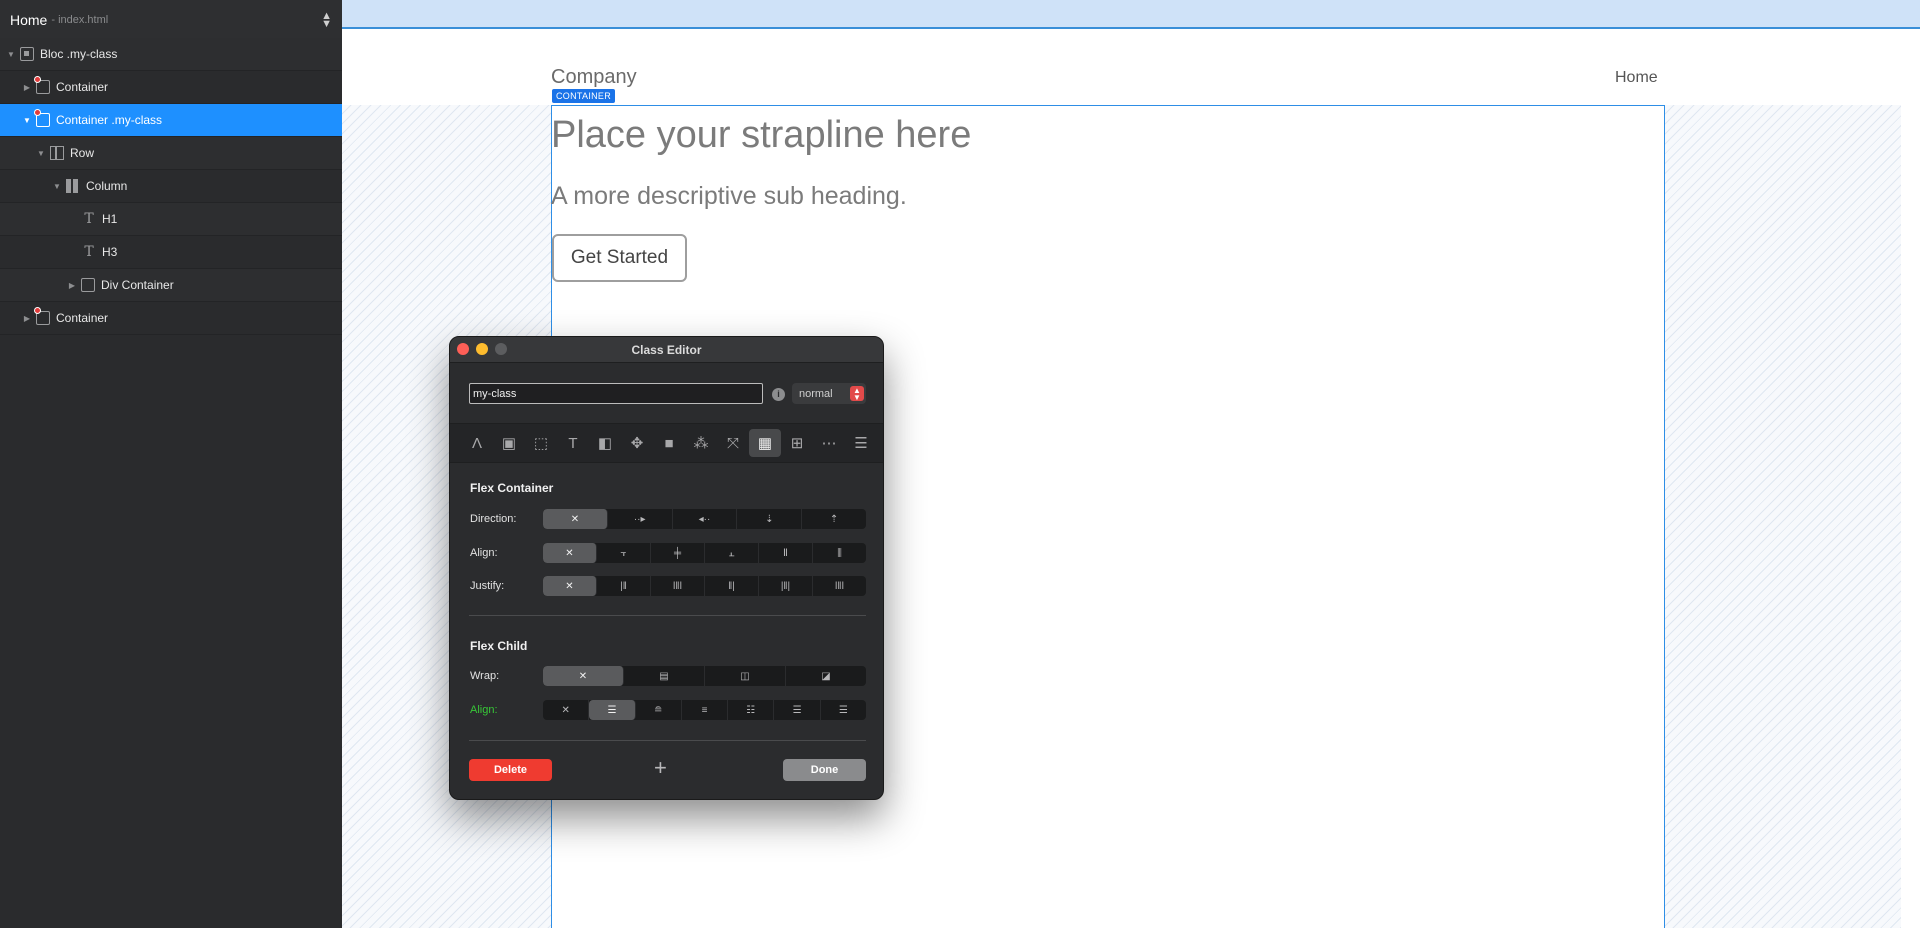  I want to click on child-align-segmented-control: ✕ ☰ ≘ ≡ ☷ ☰ ☰, so click(704, 710).